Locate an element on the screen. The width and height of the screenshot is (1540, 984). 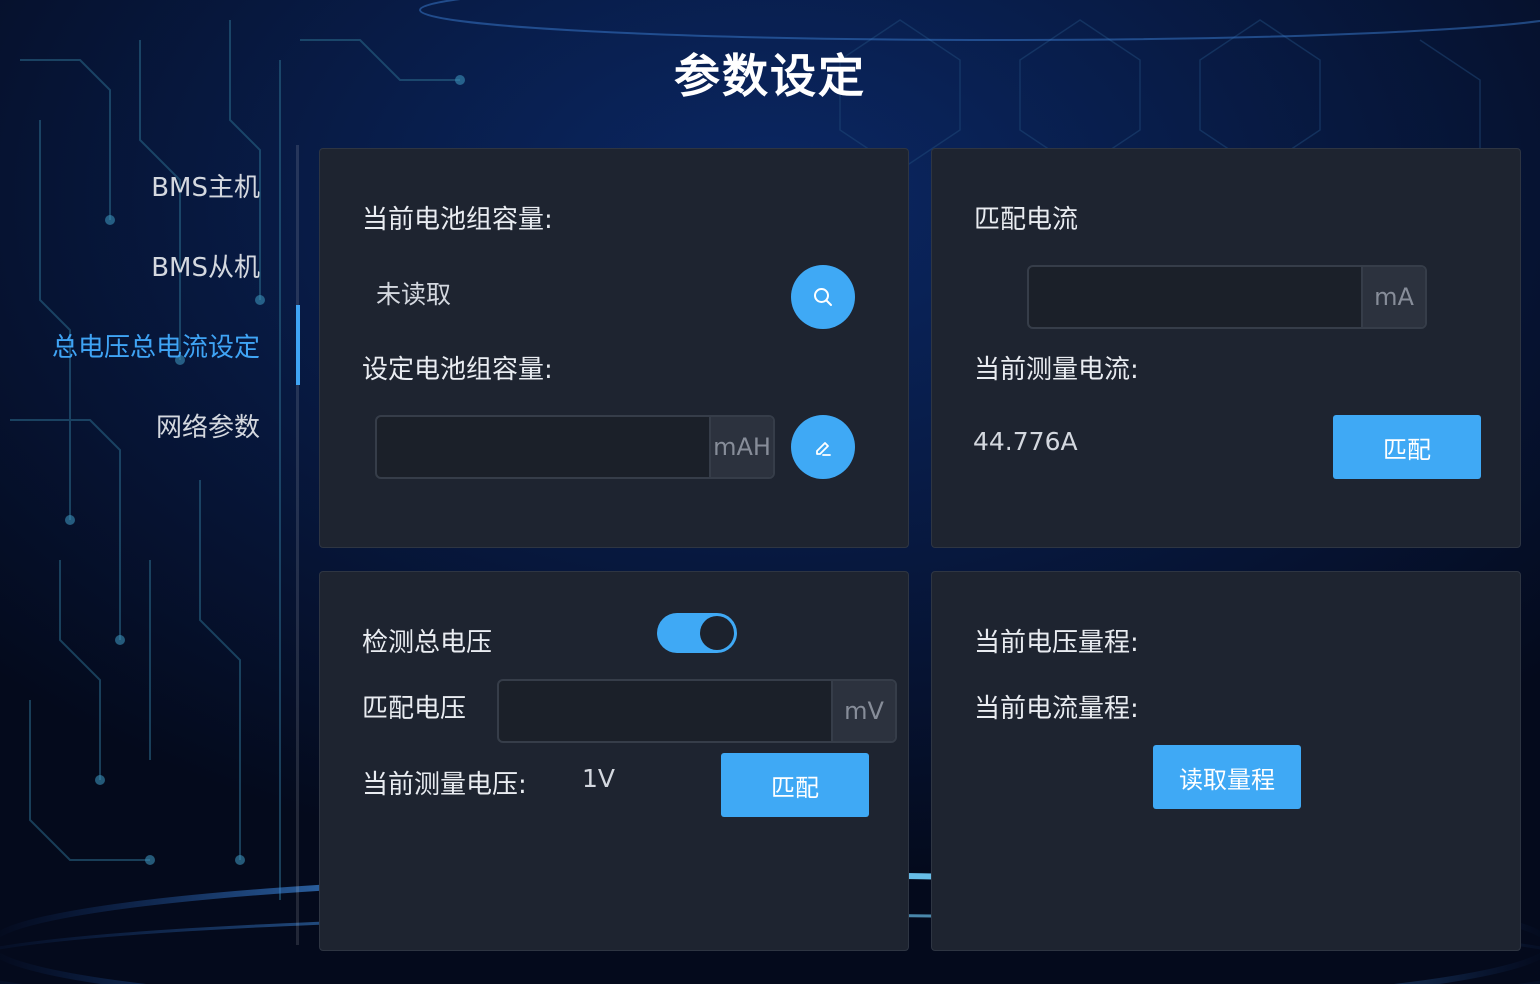
capacity-input-group: mAH is located at coordinates (575, 447).